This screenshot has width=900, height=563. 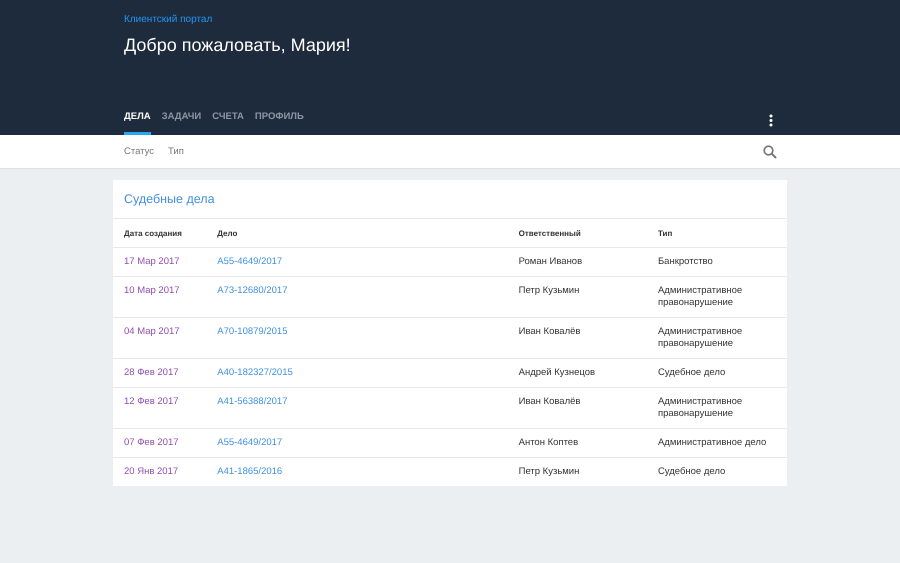 What do you see at coordinates (722, 443) in the screenshot?
I see `table-cell: Административное дело` at bounding box center [722, 443].